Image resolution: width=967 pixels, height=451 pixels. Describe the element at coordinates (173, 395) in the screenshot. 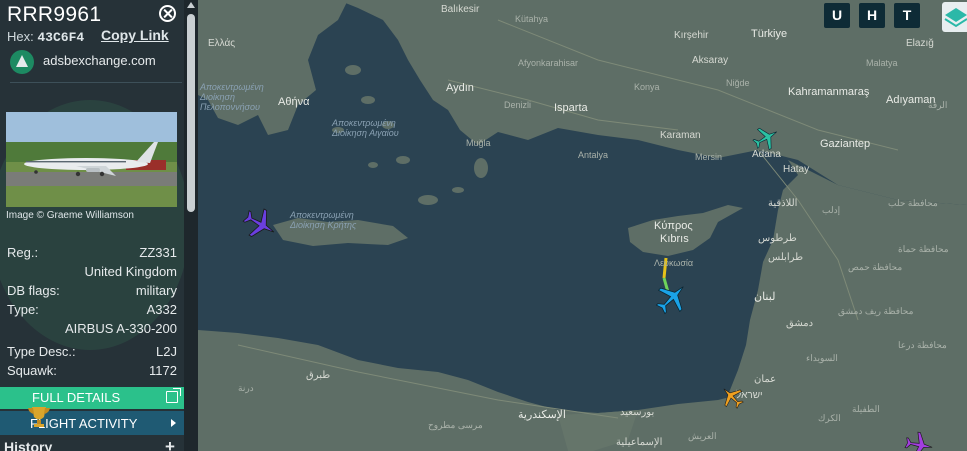

I see `external-link-icon` at that location.